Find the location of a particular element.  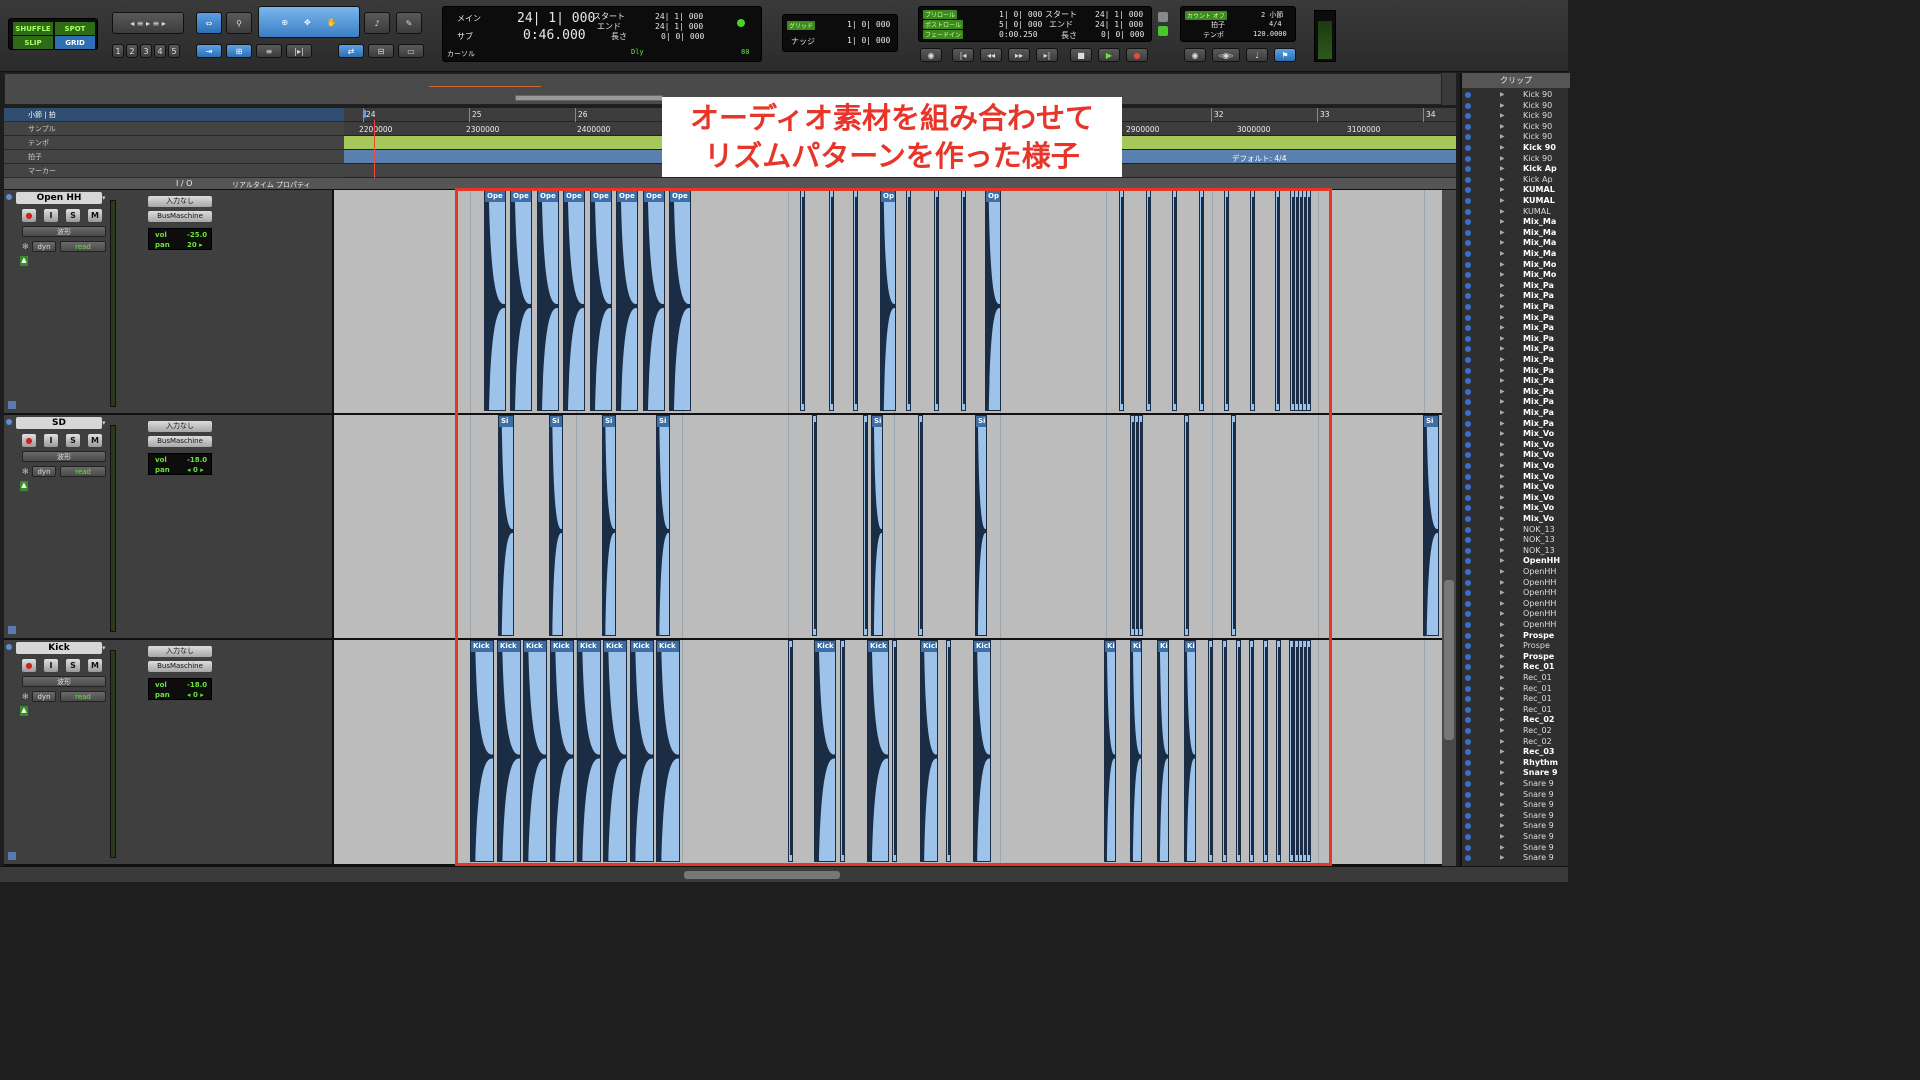

clip-list-item: ▶ KUMAL is located at coordinates (1516, 212).